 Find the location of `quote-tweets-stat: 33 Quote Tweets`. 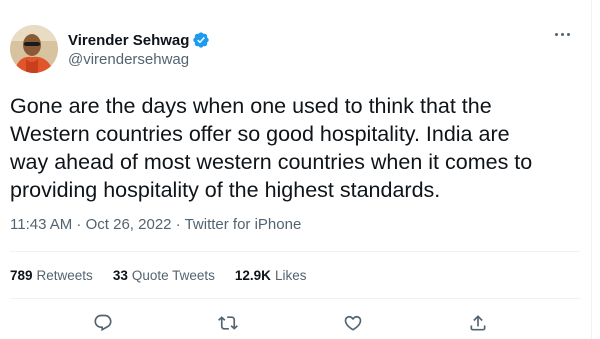

quote-tweets-stat: 33 Quote Tweets is located at coordinates (164, 275).